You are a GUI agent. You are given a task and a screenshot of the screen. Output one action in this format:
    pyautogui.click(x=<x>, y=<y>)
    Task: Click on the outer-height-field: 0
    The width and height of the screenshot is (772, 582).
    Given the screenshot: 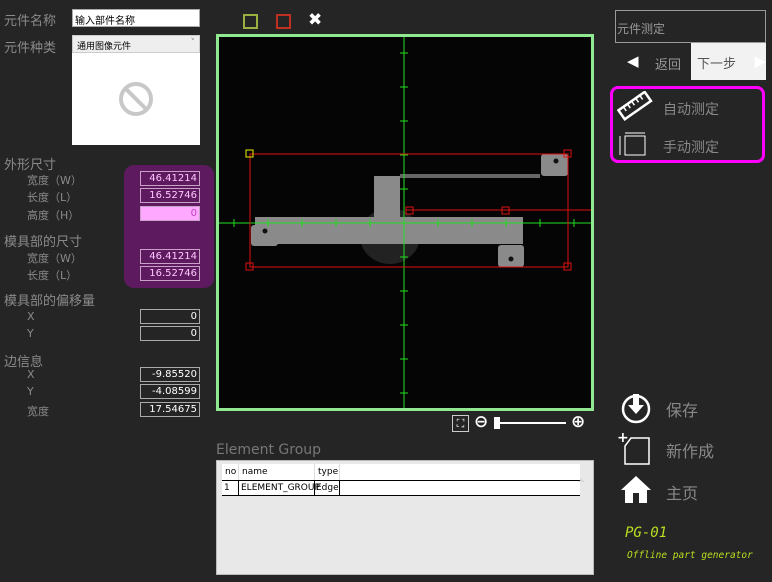 What is the action you would take?
    pyautogui.click(x=170, y=213)
    